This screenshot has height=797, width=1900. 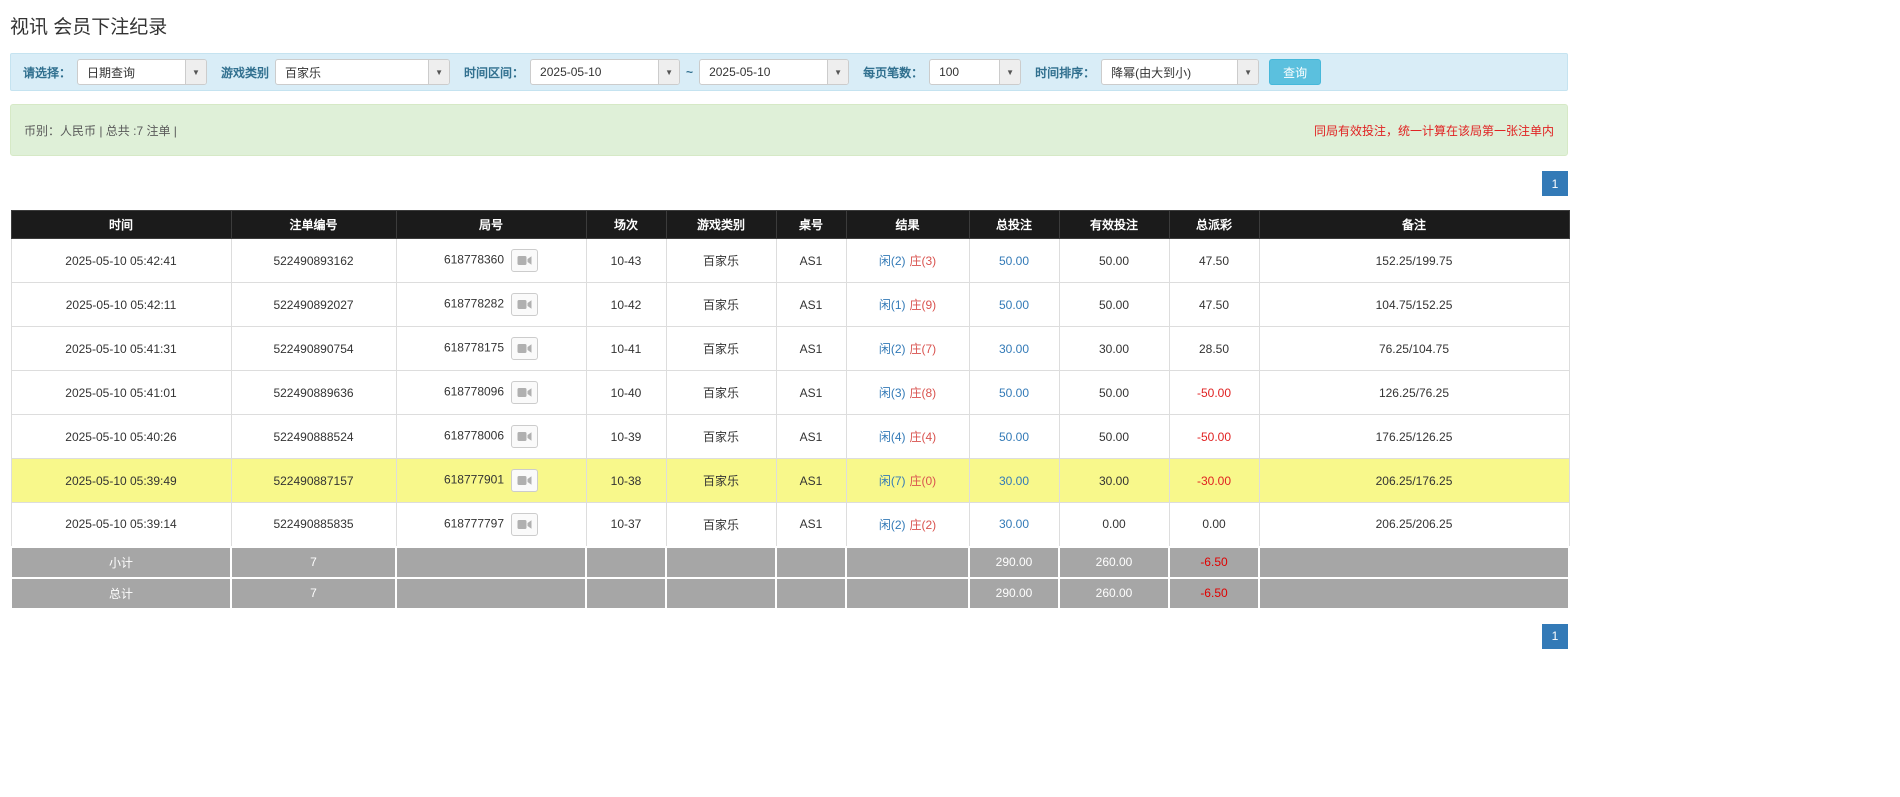 What do you see at coordinates (1180, 72) in the screenshot?
I see `time-sort-select: 降幂(由大到小) ▼` at bounding box center [1180, 72].